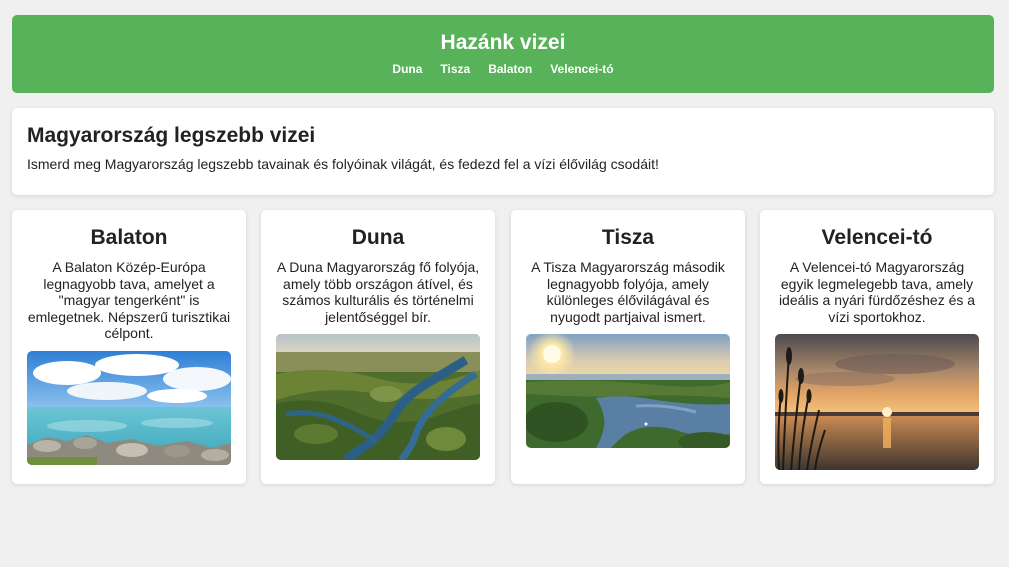 This screenshot has height=567, width=1009. Describe the element at coordinates (628, 391) in the screenshot. I see `tisza-image` at that location.